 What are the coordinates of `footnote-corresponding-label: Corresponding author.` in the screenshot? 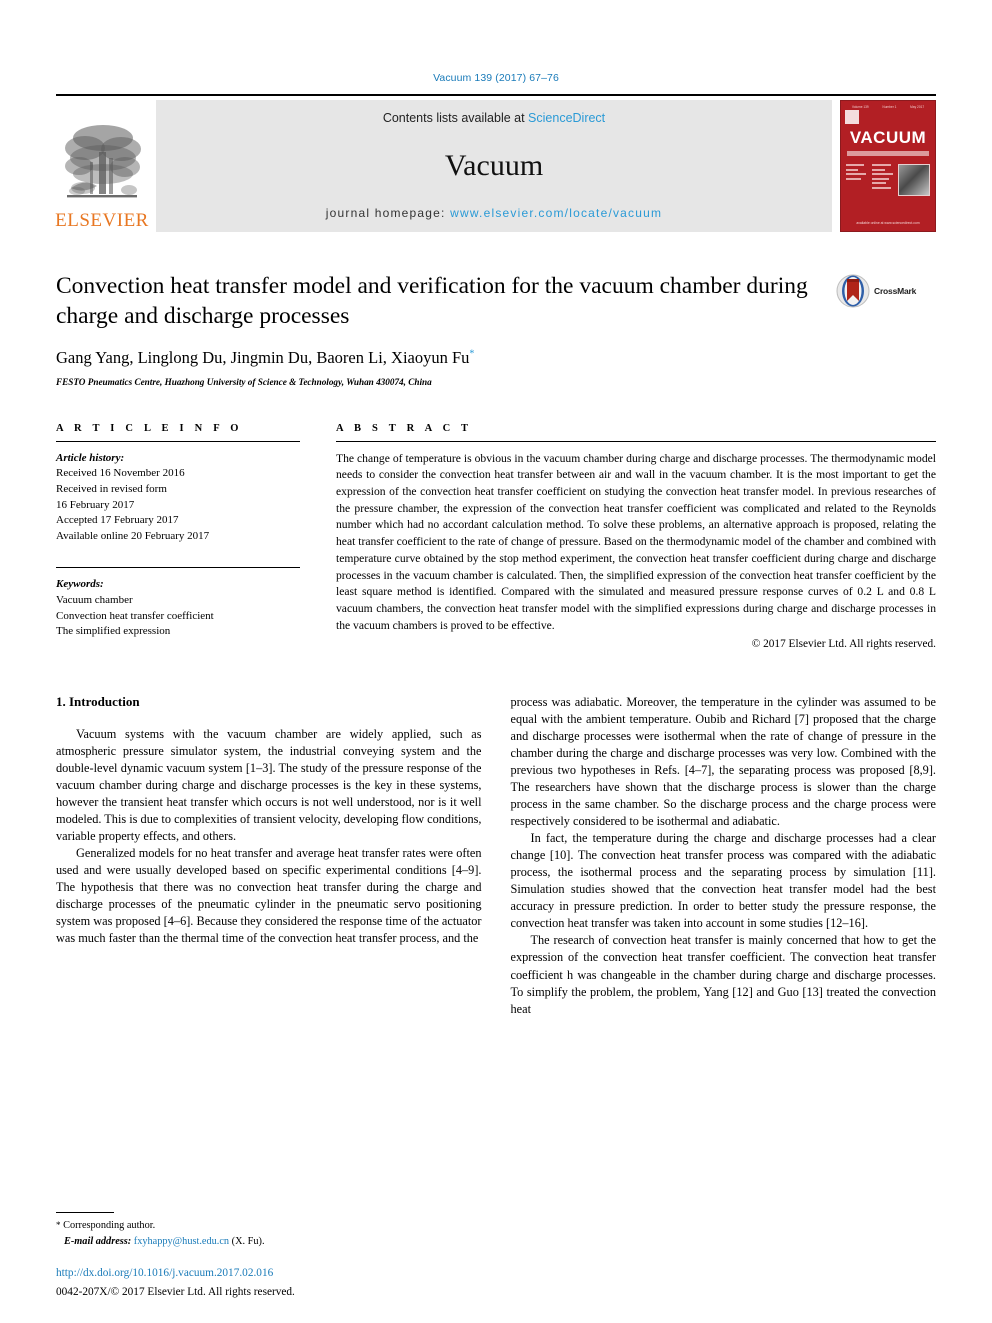 It's located at (109, 1226).